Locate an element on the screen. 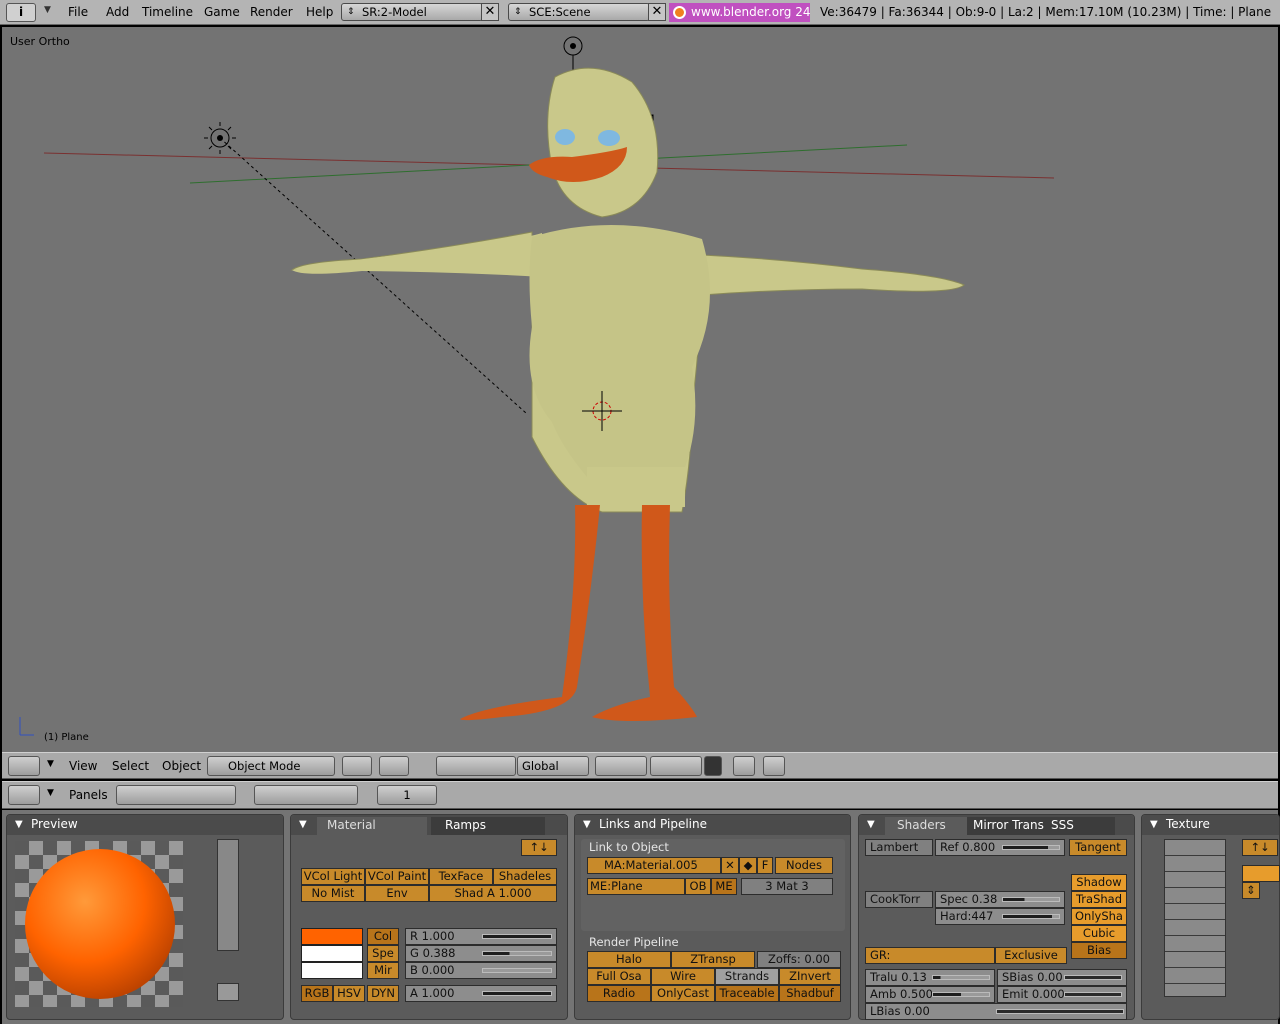 Image resolution: width=1280 pixels, height=1024 pixels. info-icon: i is located at coordinates (21, 12).